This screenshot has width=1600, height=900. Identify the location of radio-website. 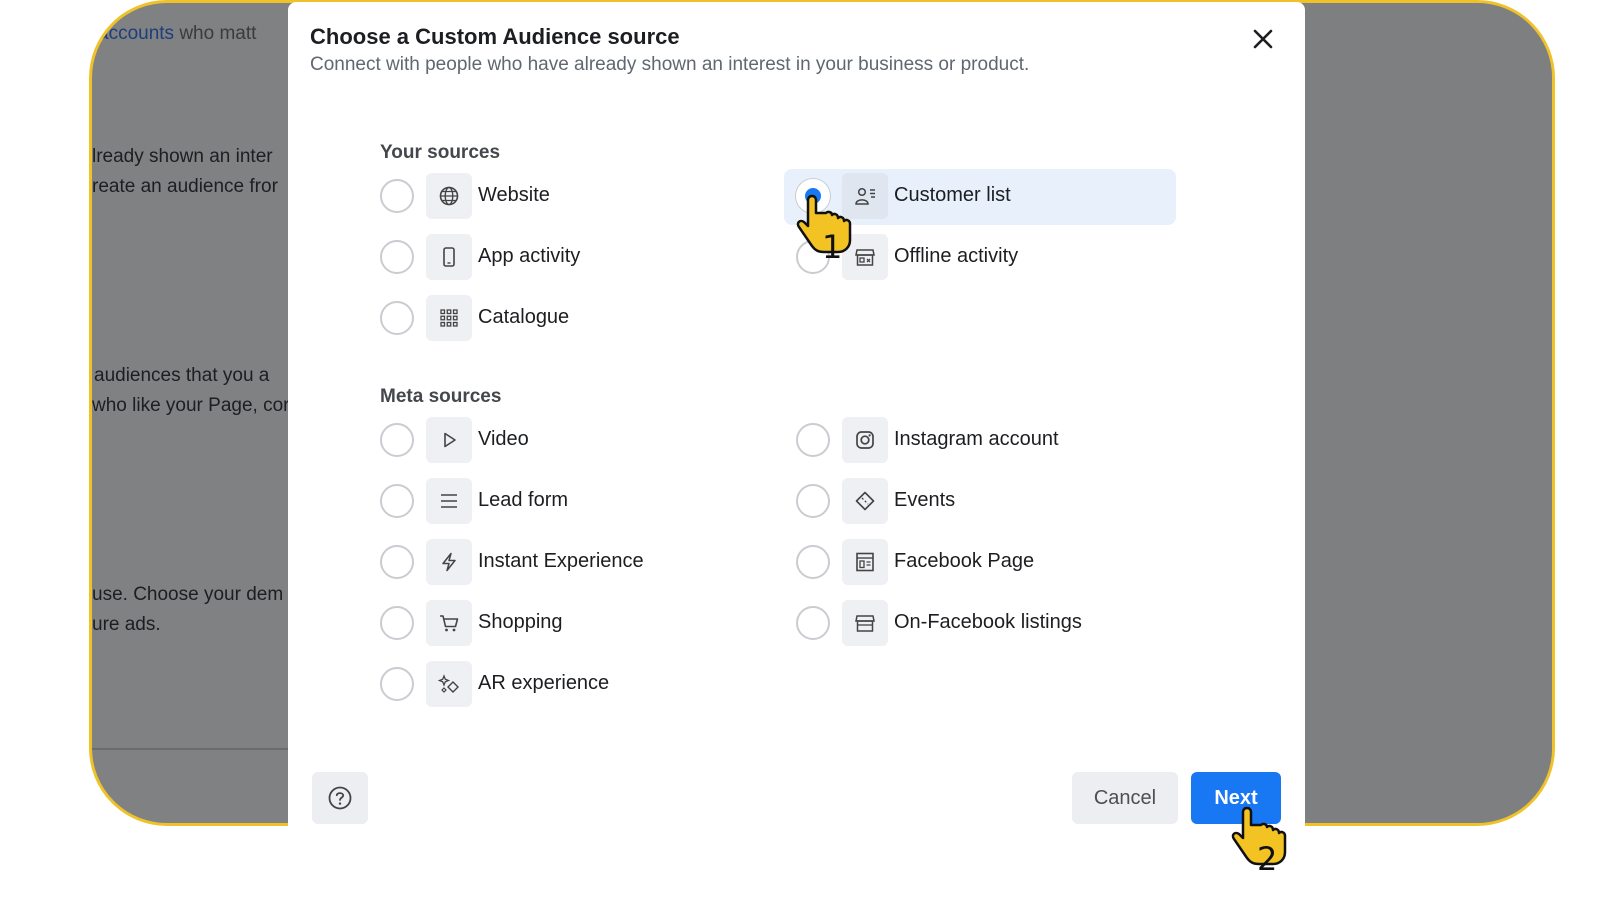
(397, 196).